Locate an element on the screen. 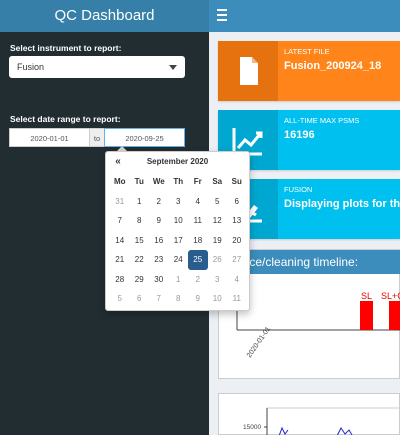 Image resolution: width=400 pixels, height=435 pixels. weekday-header: Sa is located at coordinates (217, 181).